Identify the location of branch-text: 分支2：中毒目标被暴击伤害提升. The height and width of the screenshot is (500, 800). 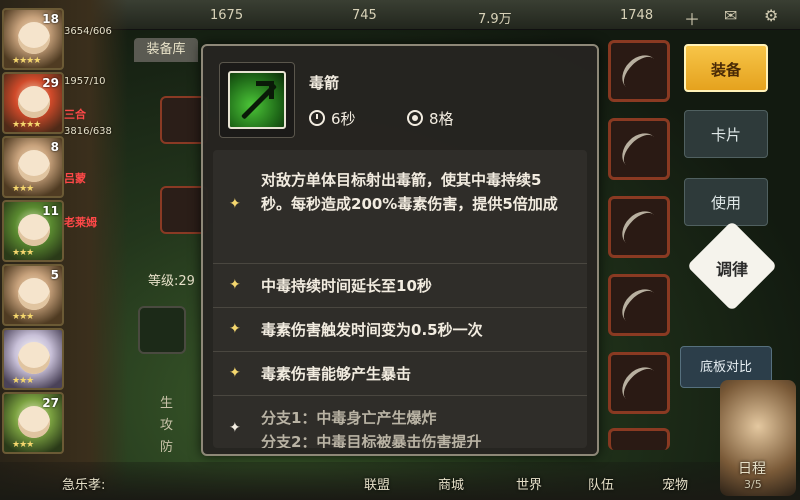
(371, 440).